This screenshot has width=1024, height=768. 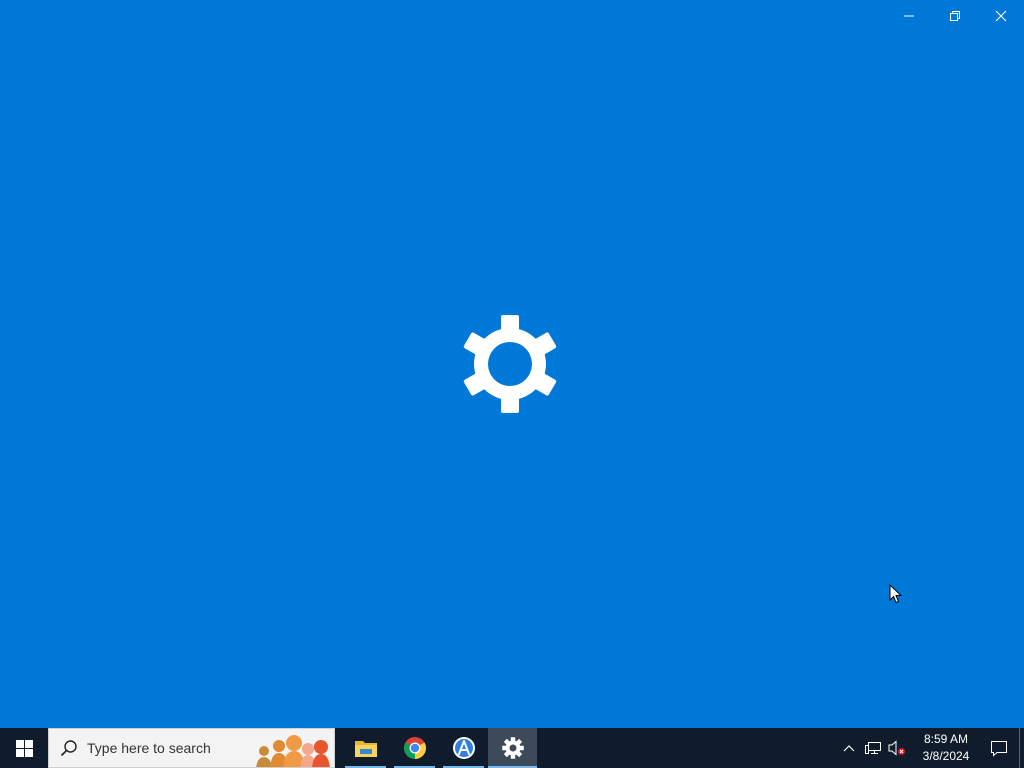 What do you see at coordinates (946, 748) in the screenshot?
I see `taskbar-clock: 8:59 AM 3/8/2024` at bounding box center [946, 748].